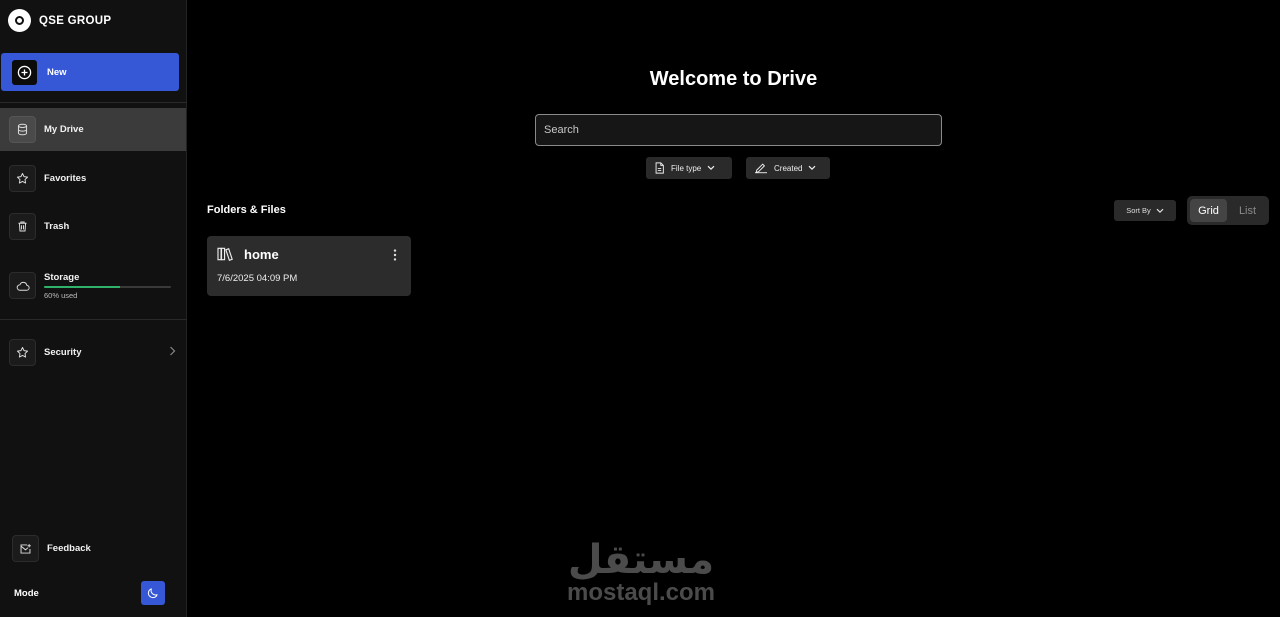  I want to click on storage-used-text: 60% used, so click(61, 295).